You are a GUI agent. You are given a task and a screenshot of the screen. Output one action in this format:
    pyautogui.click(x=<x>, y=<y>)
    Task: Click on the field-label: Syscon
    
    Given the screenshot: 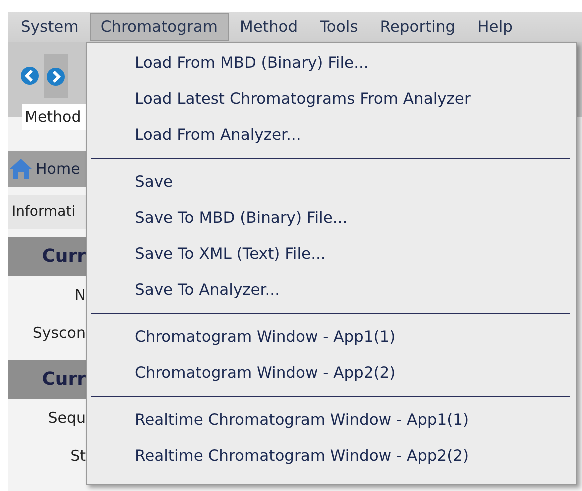 What is the action you would take?
    pyautogui.click(x=59, y=333)
    